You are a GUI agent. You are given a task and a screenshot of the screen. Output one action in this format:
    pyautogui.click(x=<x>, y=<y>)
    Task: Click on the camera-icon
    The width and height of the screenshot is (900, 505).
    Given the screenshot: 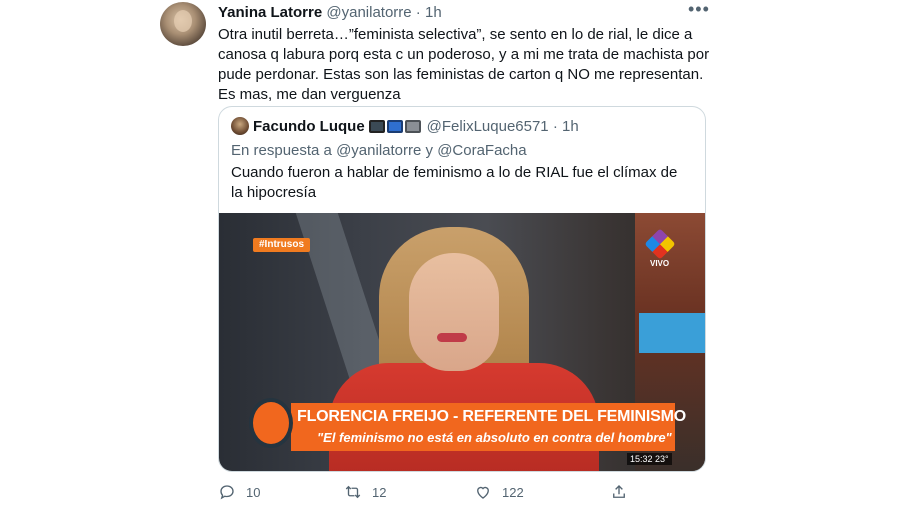 What is the action you would take?
    pyautogui.click(x=376, y=126)
    